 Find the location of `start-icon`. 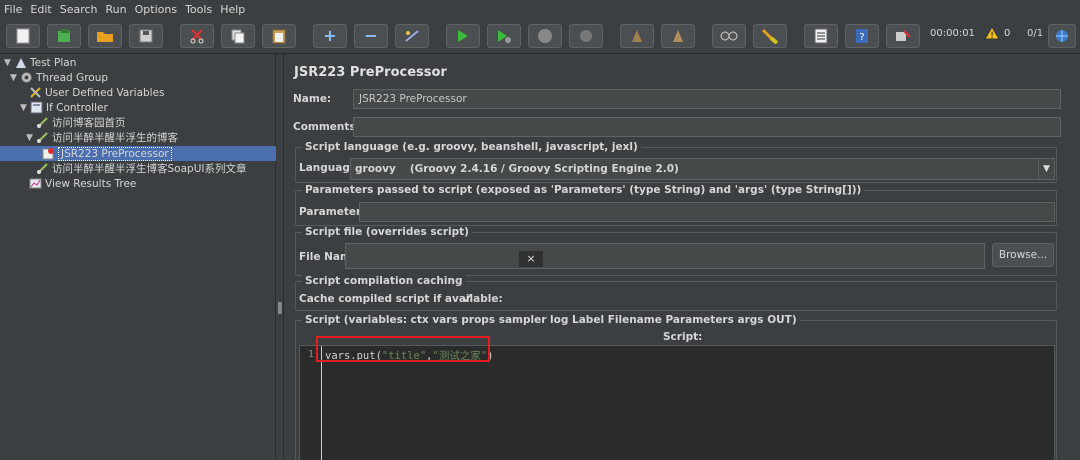

start-icon is located at coordinates (463, 36).